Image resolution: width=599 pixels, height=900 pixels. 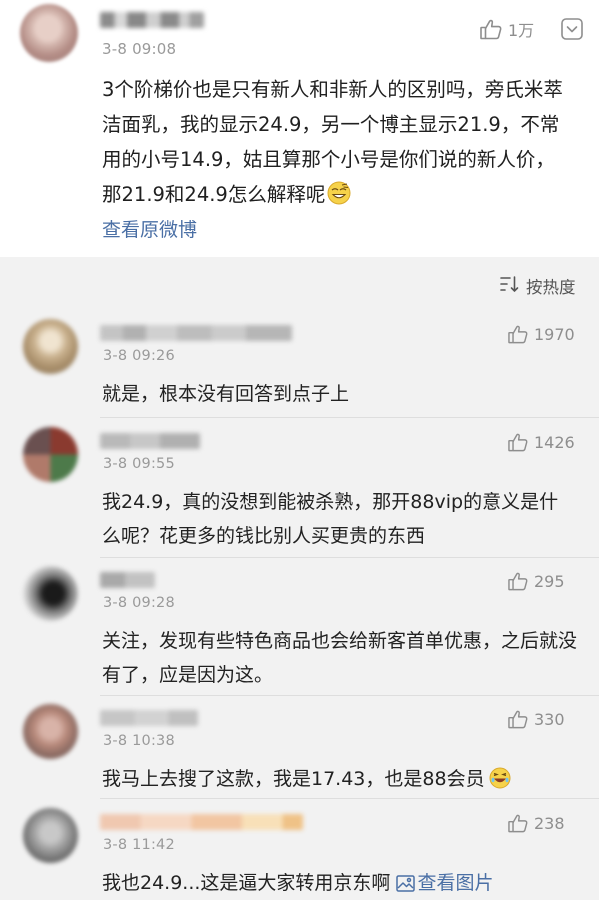 I want to click on comment-text: 我也24.9...这是逼大家转用京东啊, so click(x=246, y=883).